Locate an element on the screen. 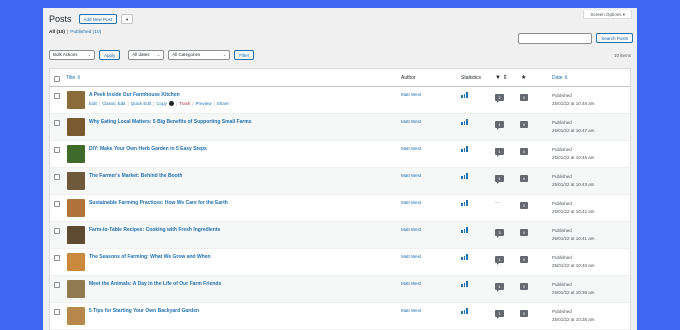 Image resolution: width=680 pixels, height=330 pixels. select-all-checkbox is located at coordinates (57, 79).